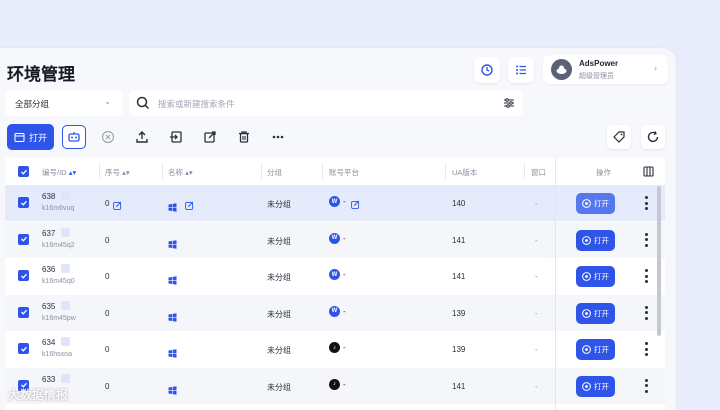 The image size is (720, 410). What do you see at coordinates (521, 70) in the screenshot?
I see `task-list-button` at bounding box center [521, 70].